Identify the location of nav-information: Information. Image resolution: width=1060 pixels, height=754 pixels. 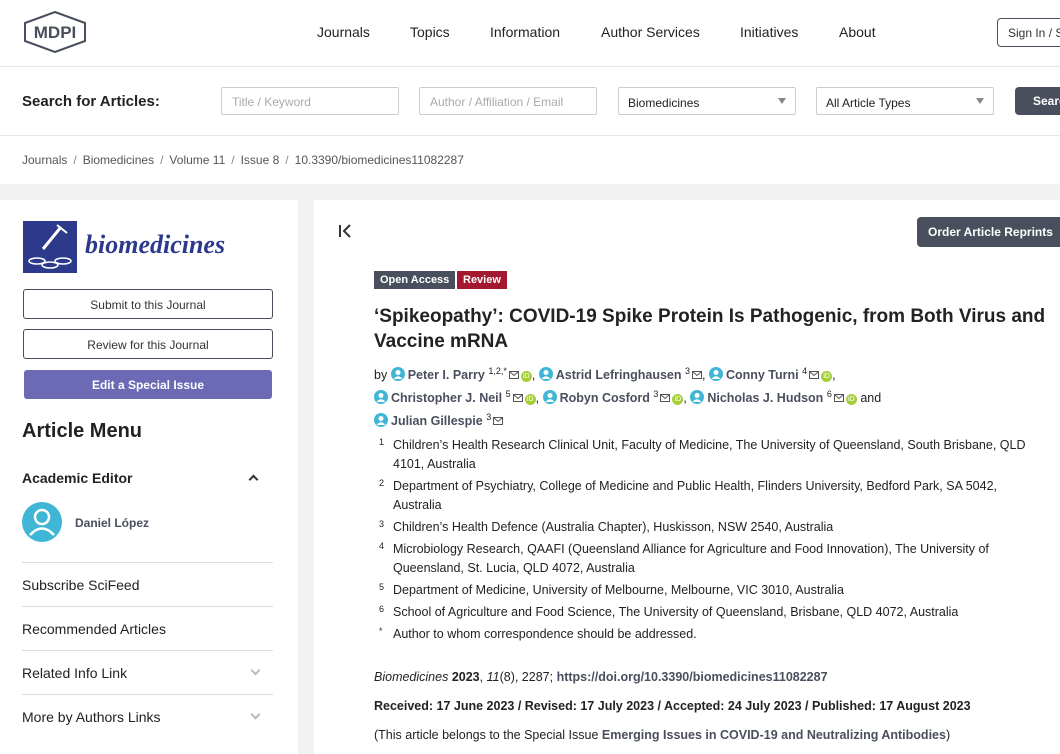
(525, 32).